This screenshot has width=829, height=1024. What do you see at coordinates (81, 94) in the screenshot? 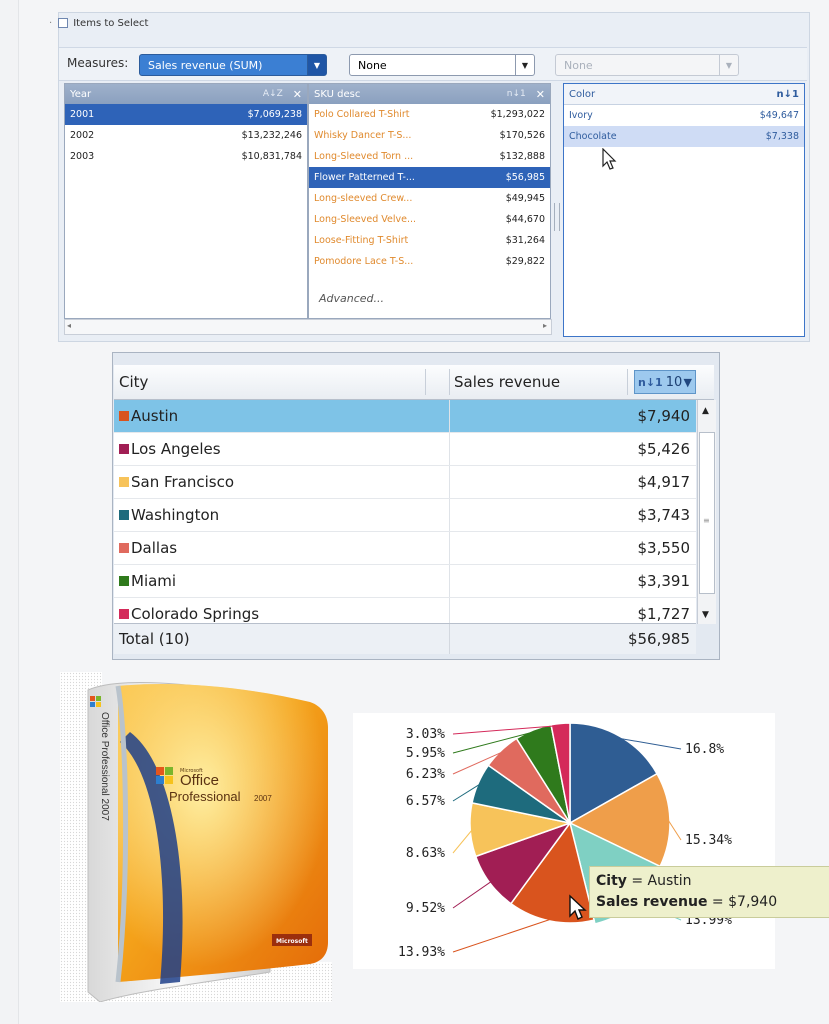
I see `year-list-title: Year` at bounding box center [81, 94].